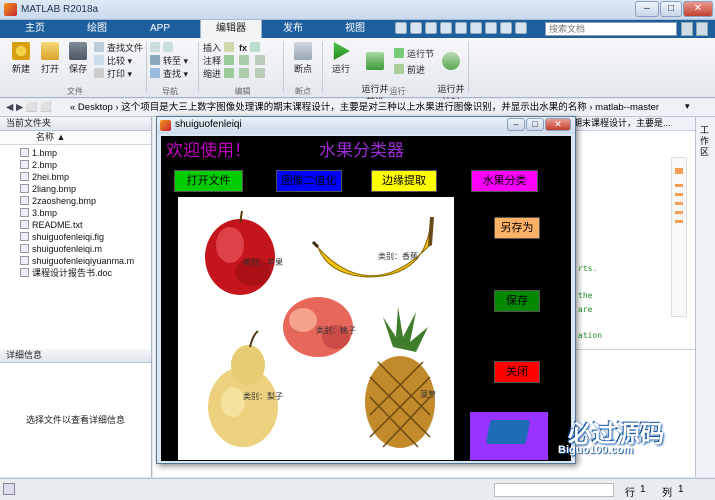  What do you see at coordinates (231, 29) in the screenshot?
I see `tab-editor: 编辑器` at bounding box center [231, 29].